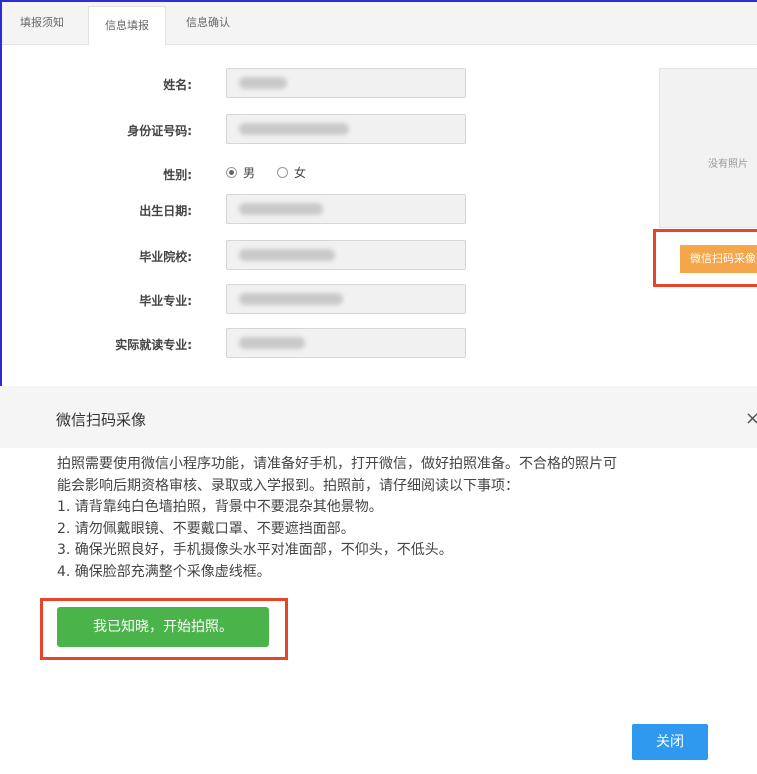  What do you see at coordinates (165, 257) in the screenshot?
I see `school-label: 毕业院校:` at bounding box center [165, 257].